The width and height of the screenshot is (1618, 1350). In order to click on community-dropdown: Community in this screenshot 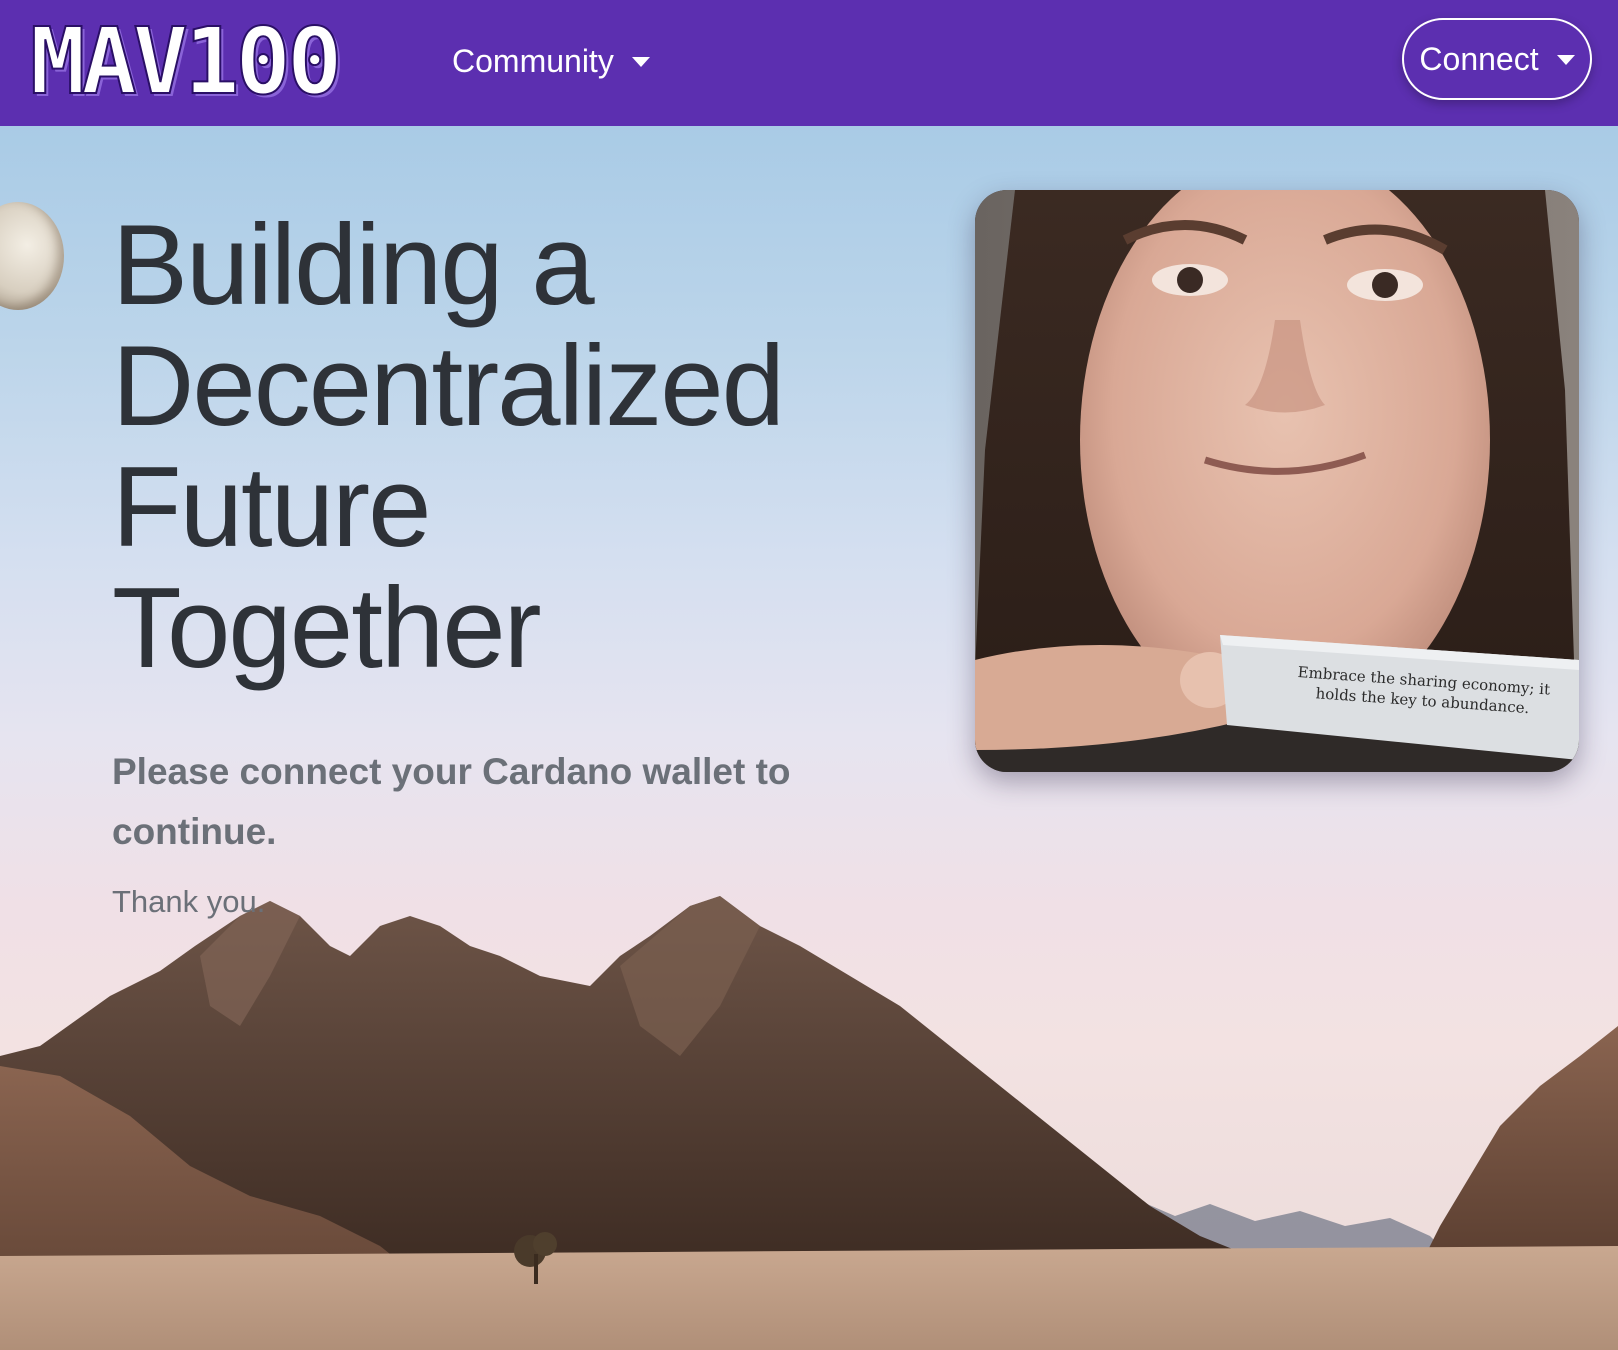, I will do `click(551, 61)`.